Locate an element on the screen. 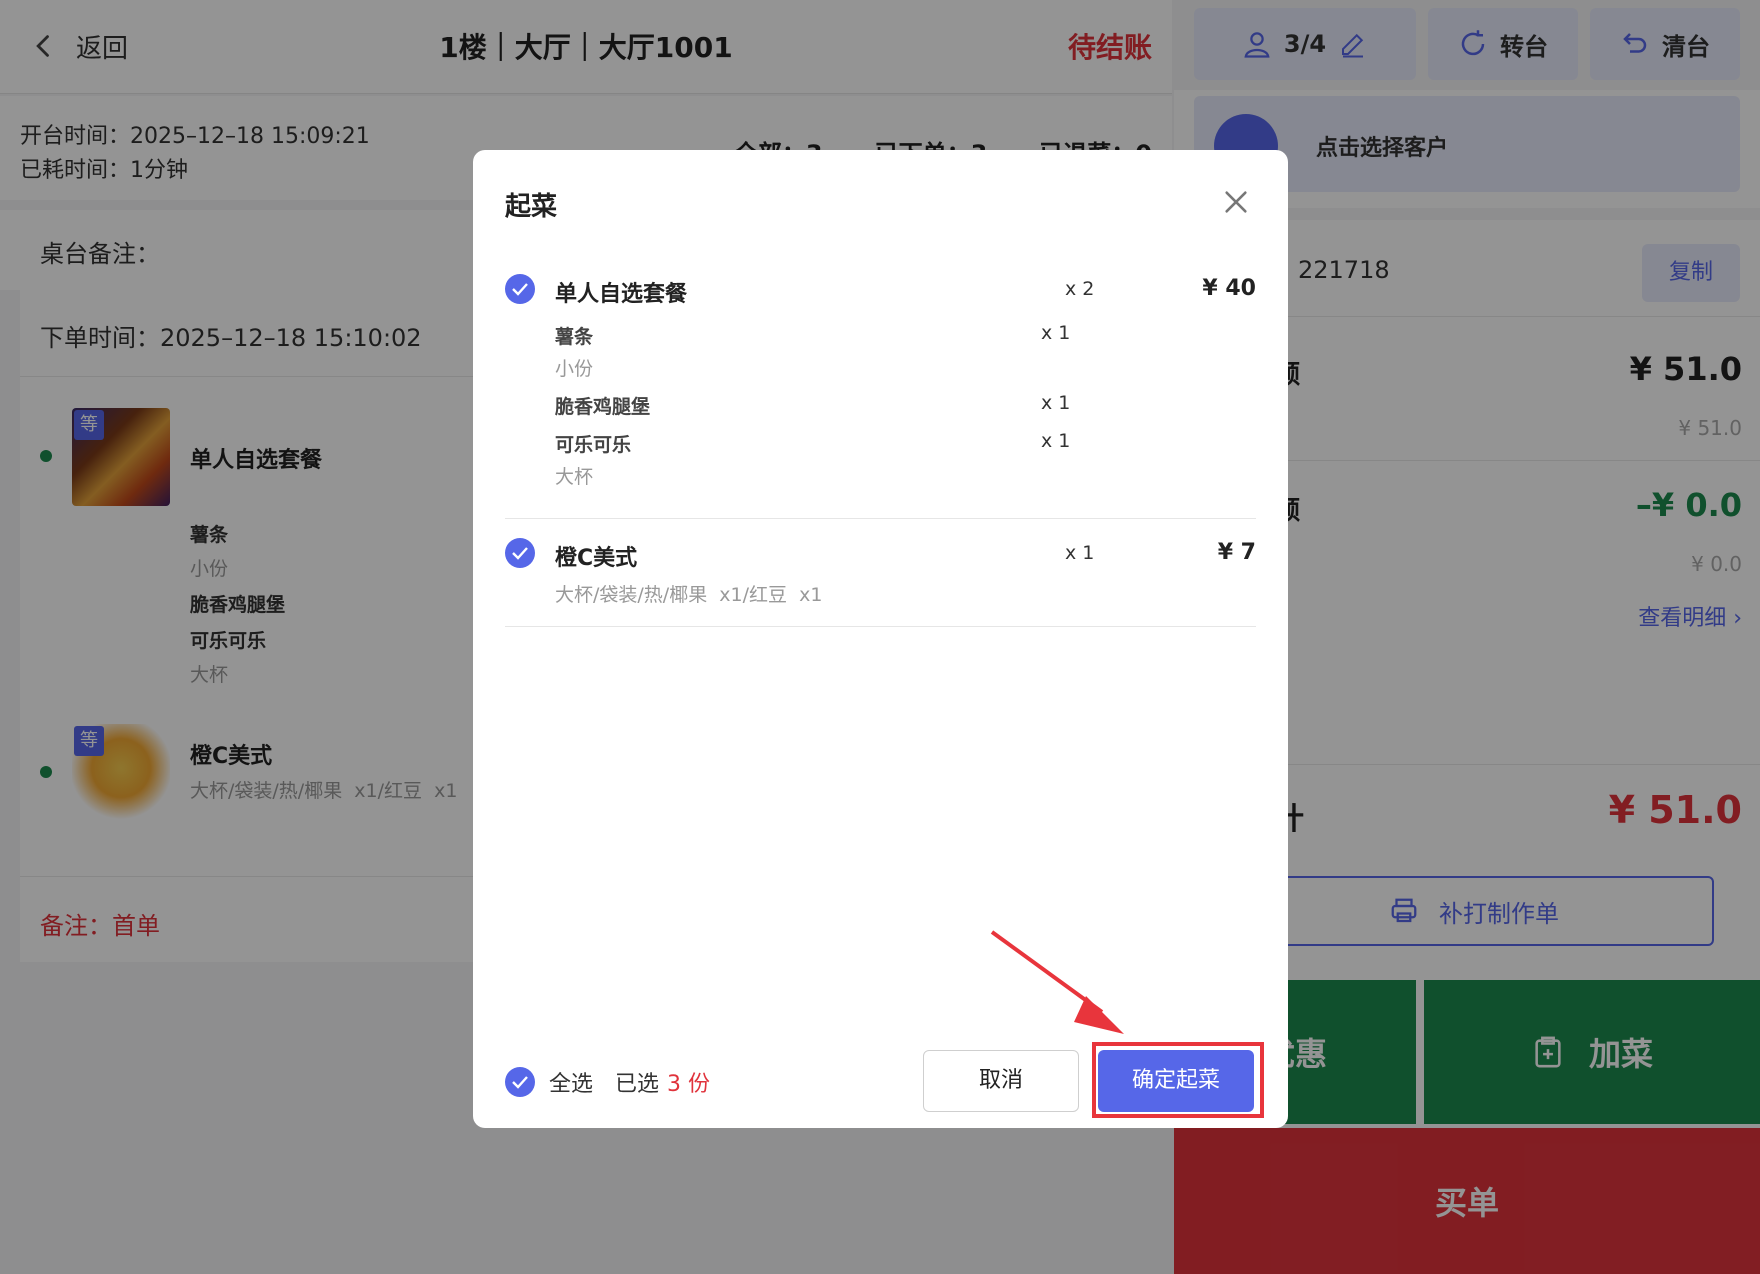  selected-count: 3 份 is located at coordinates (689, 1084).